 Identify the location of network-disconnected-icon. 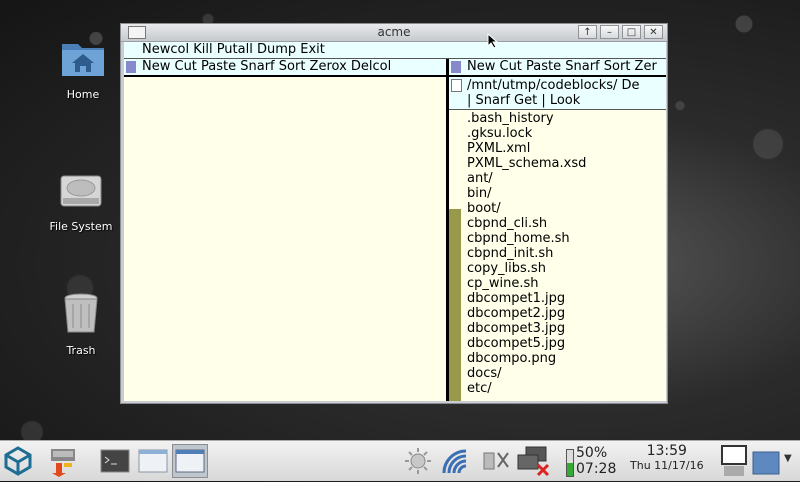
(534, 463).